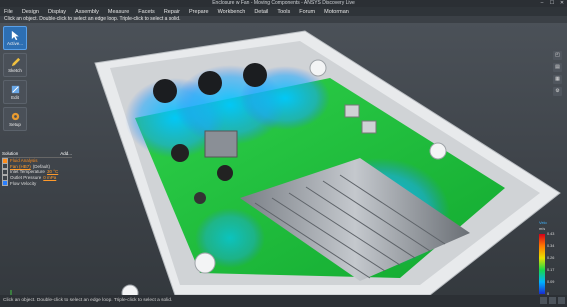 Image resolution: width=567 pixels, height=307 pixels. I want to click on tree-row-label: Fan (HB7), so click(20, 166).